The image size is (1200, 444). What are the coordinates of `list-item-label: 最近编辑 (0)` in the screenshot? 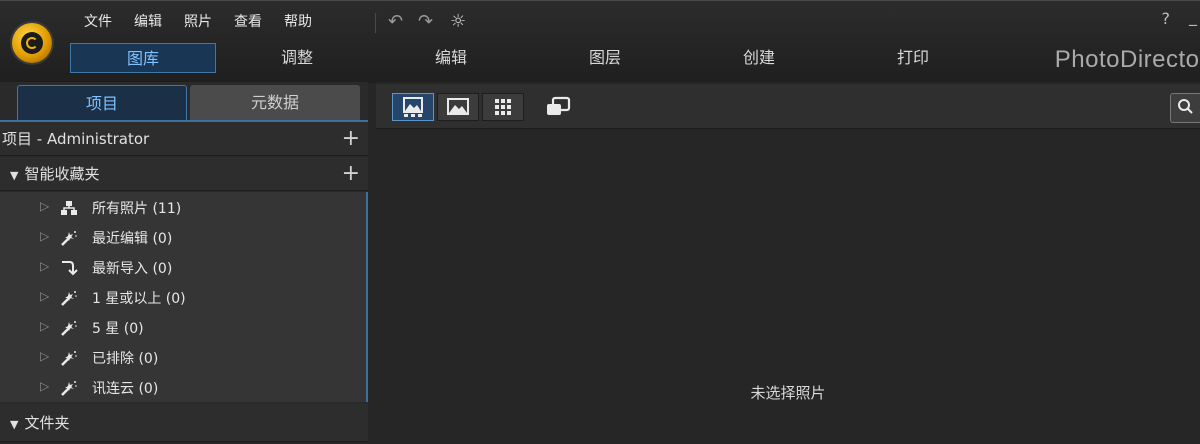 It's located at (132, 239).